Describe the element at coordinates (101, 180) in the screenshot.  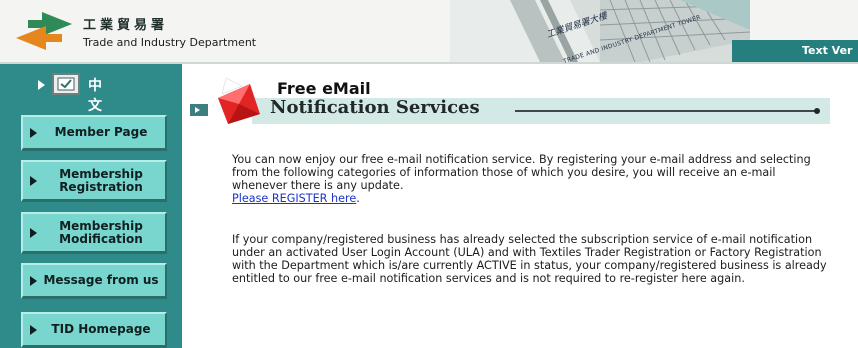
I see `sidebar-item-label: Membership Registration` at that location.